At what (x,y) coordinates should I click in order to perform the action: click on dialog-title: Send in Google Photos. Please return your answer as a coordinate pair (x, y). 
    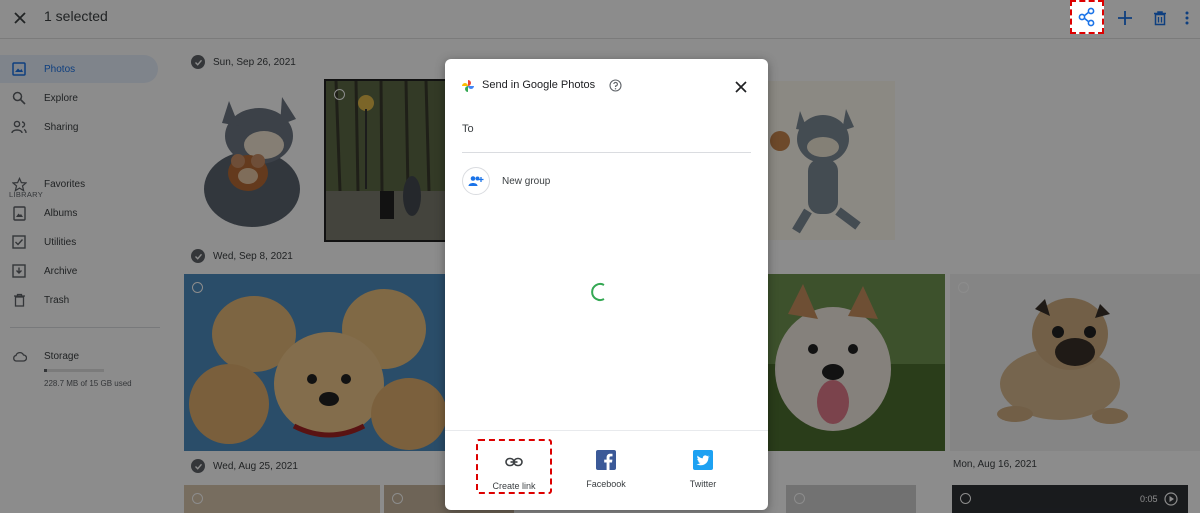
    Looking at the image, I should click on (539, 85).